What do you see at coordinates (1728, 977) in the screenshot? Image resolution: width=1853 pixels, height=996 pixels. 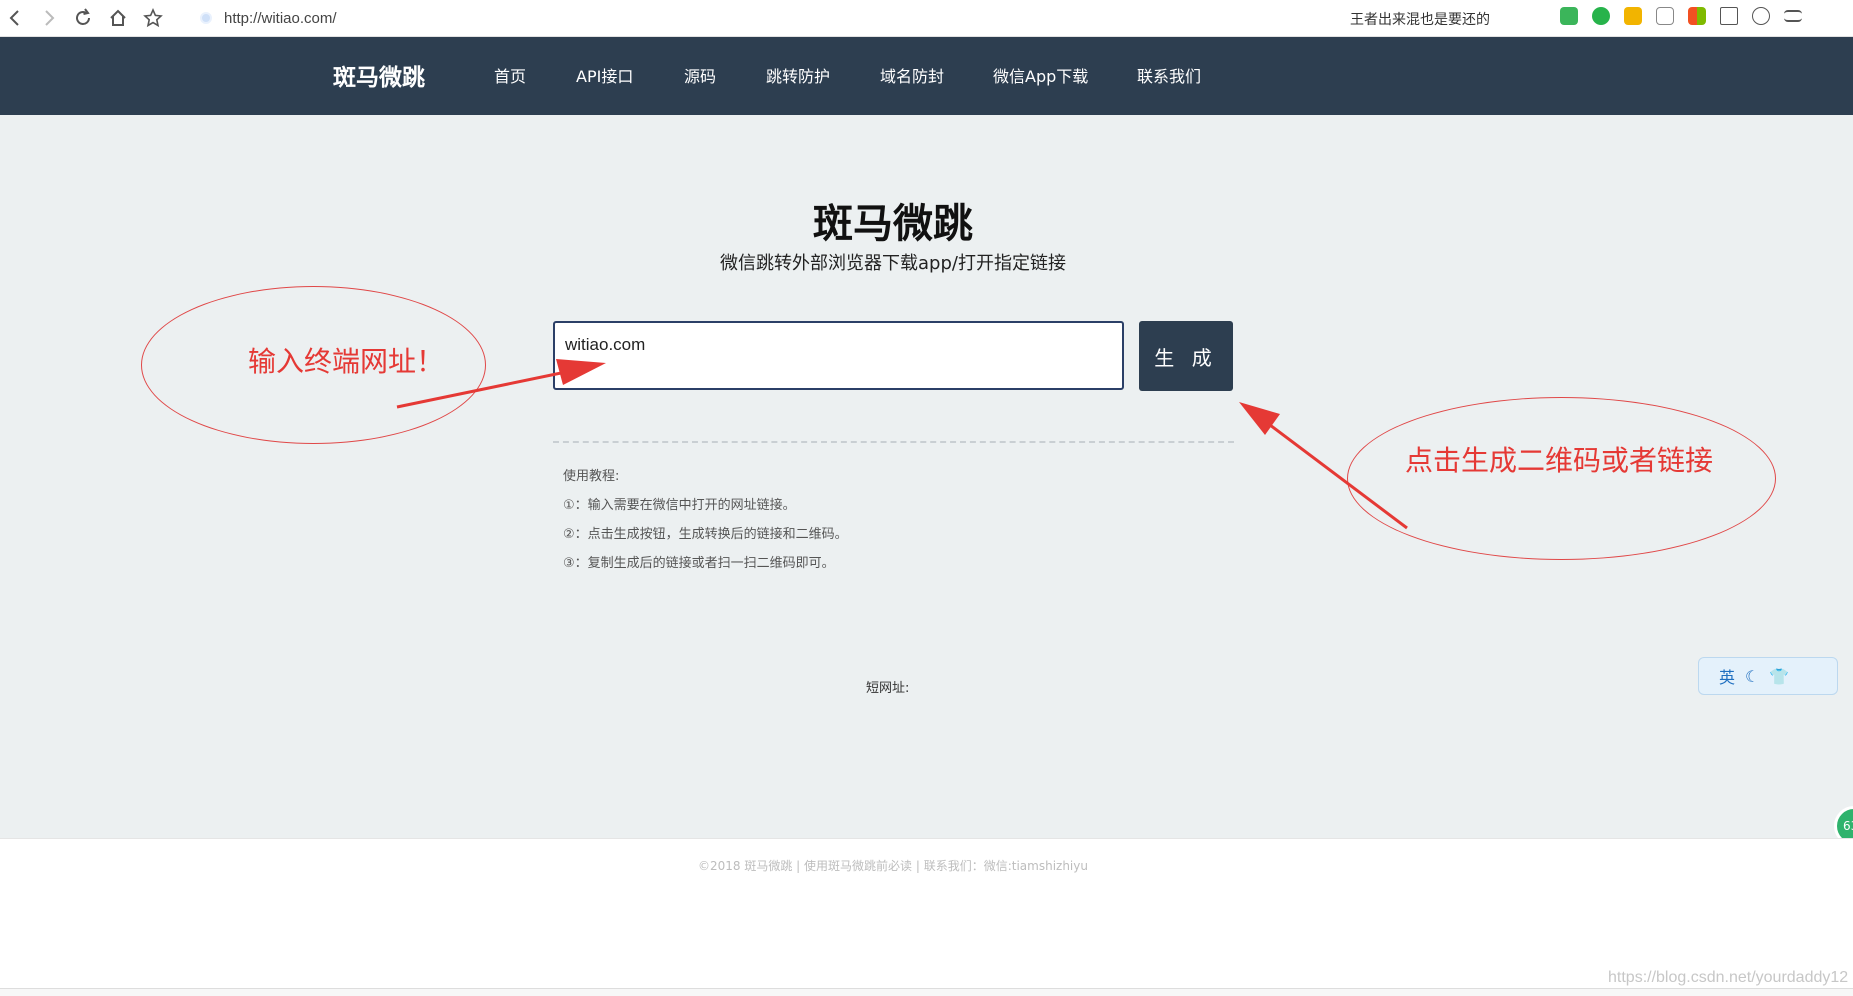 I see `watermark: https://blog.csdn.net/yourdaddy12` at bounding box center [1728, 977].